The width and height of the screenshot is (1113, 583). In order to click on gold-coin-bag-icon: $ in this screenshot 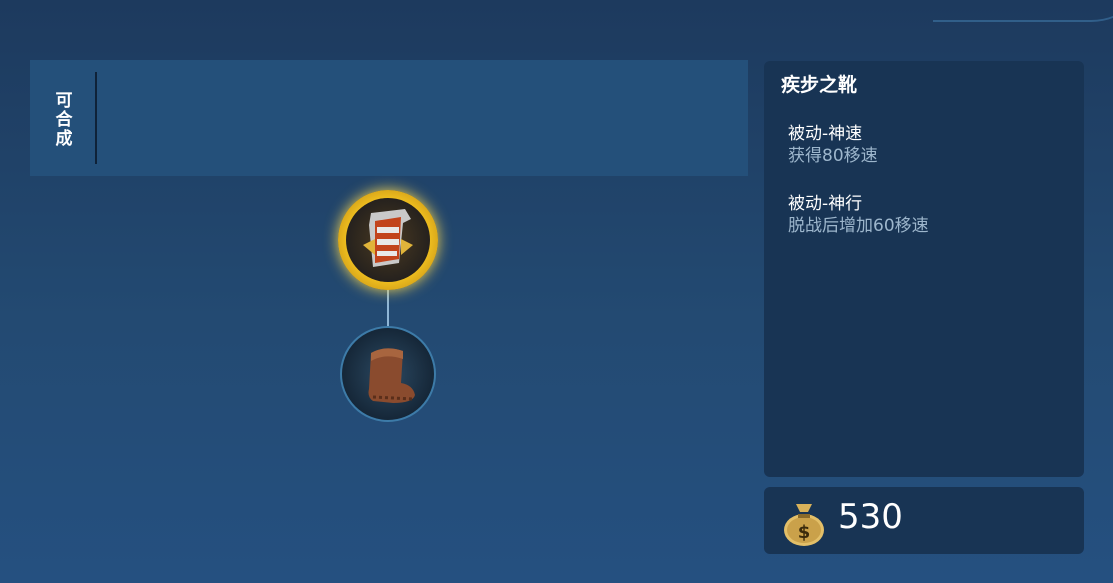, I will do `click(804, 525)`.